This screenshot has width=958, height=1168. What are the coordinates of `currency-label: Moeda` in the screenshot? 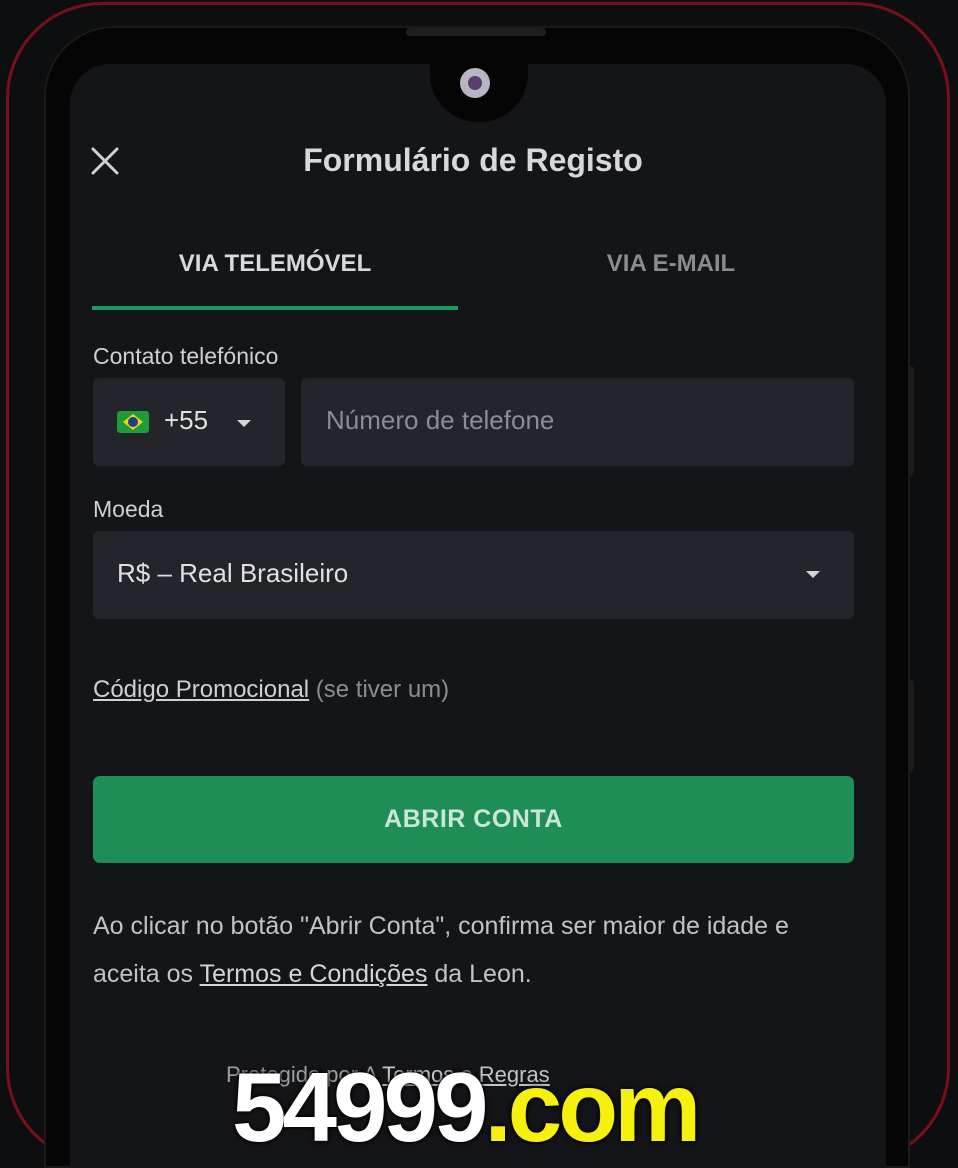 It's located at (128, 509).